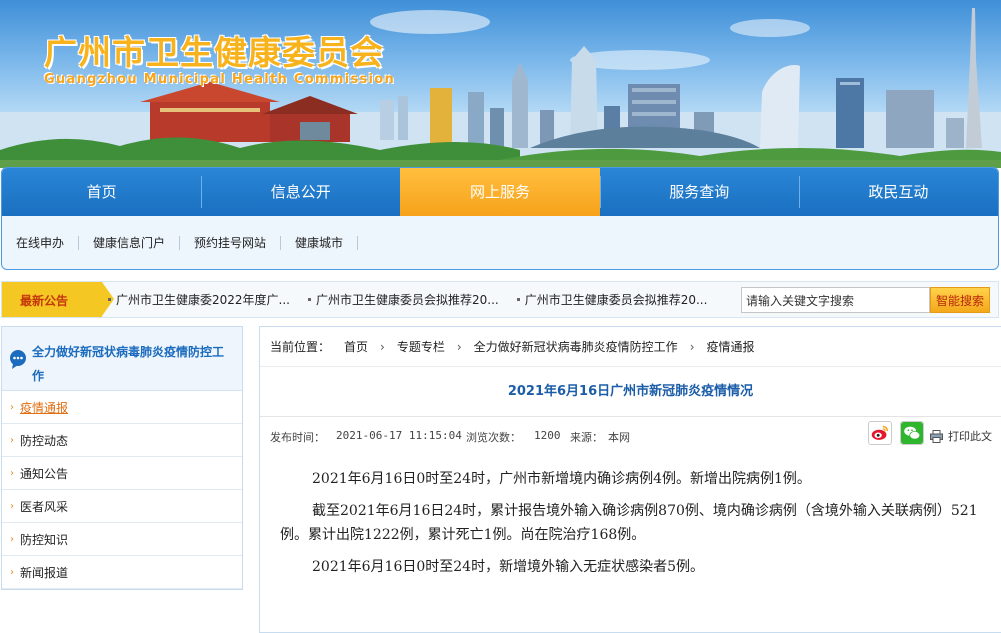 The height and width of the screenshot is (633, 1001). Describe the element at coordinates (220, 79) in the screenshot. I see `site-title-en: Guangzhou Municipal Health Commission` at that location.